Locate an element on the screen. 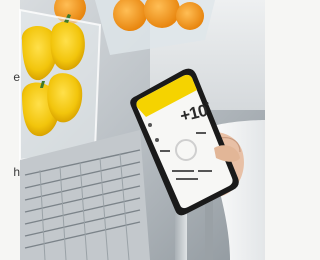 The image size is (320, 260). temperature-readout: +10° is located at coordinates (194, 112).